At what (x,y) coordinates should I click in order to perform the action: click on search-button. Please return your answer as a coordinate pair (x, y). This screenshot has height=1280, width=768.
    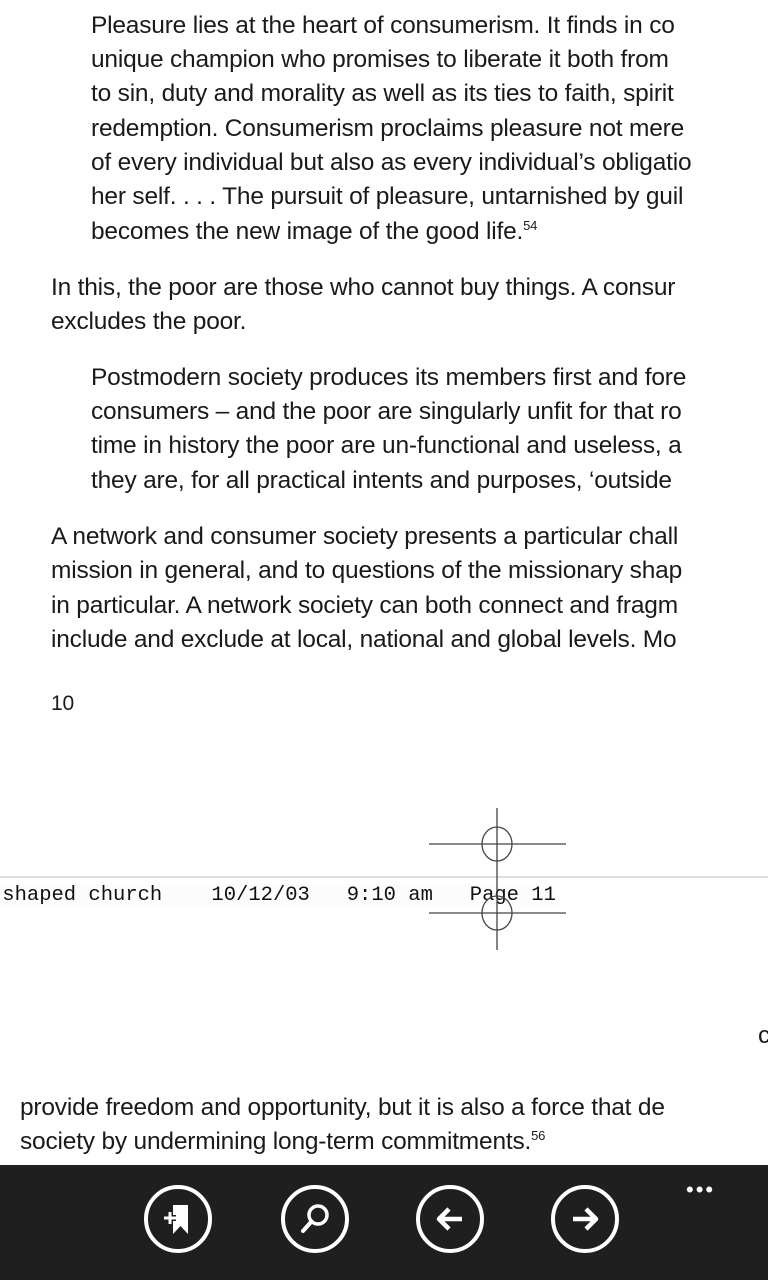
    Looking at the image, I should click on (315, 1219).